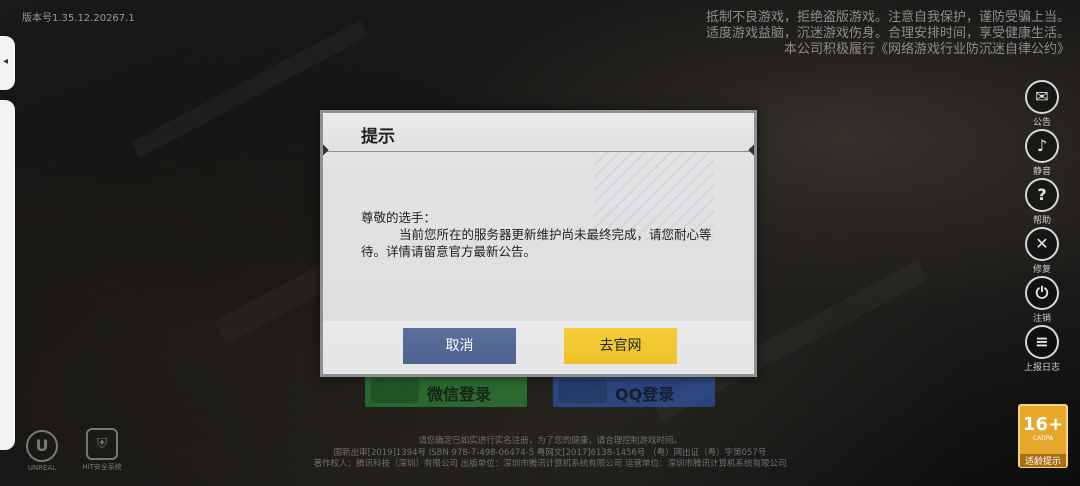 The image size is (1080, 486). What do you see at coordinates (42, 468) in the screenshot?
I see `unreal-logo-text: UNREAL` at bounding box center [42, 468].